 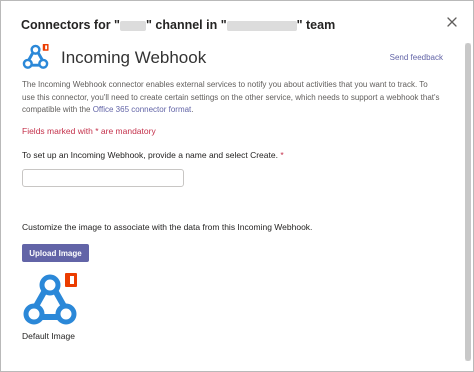 What do you see at coordinates (192, 109) in the screenshot?
I see `description-end: .` at bounding box center [192, 109].